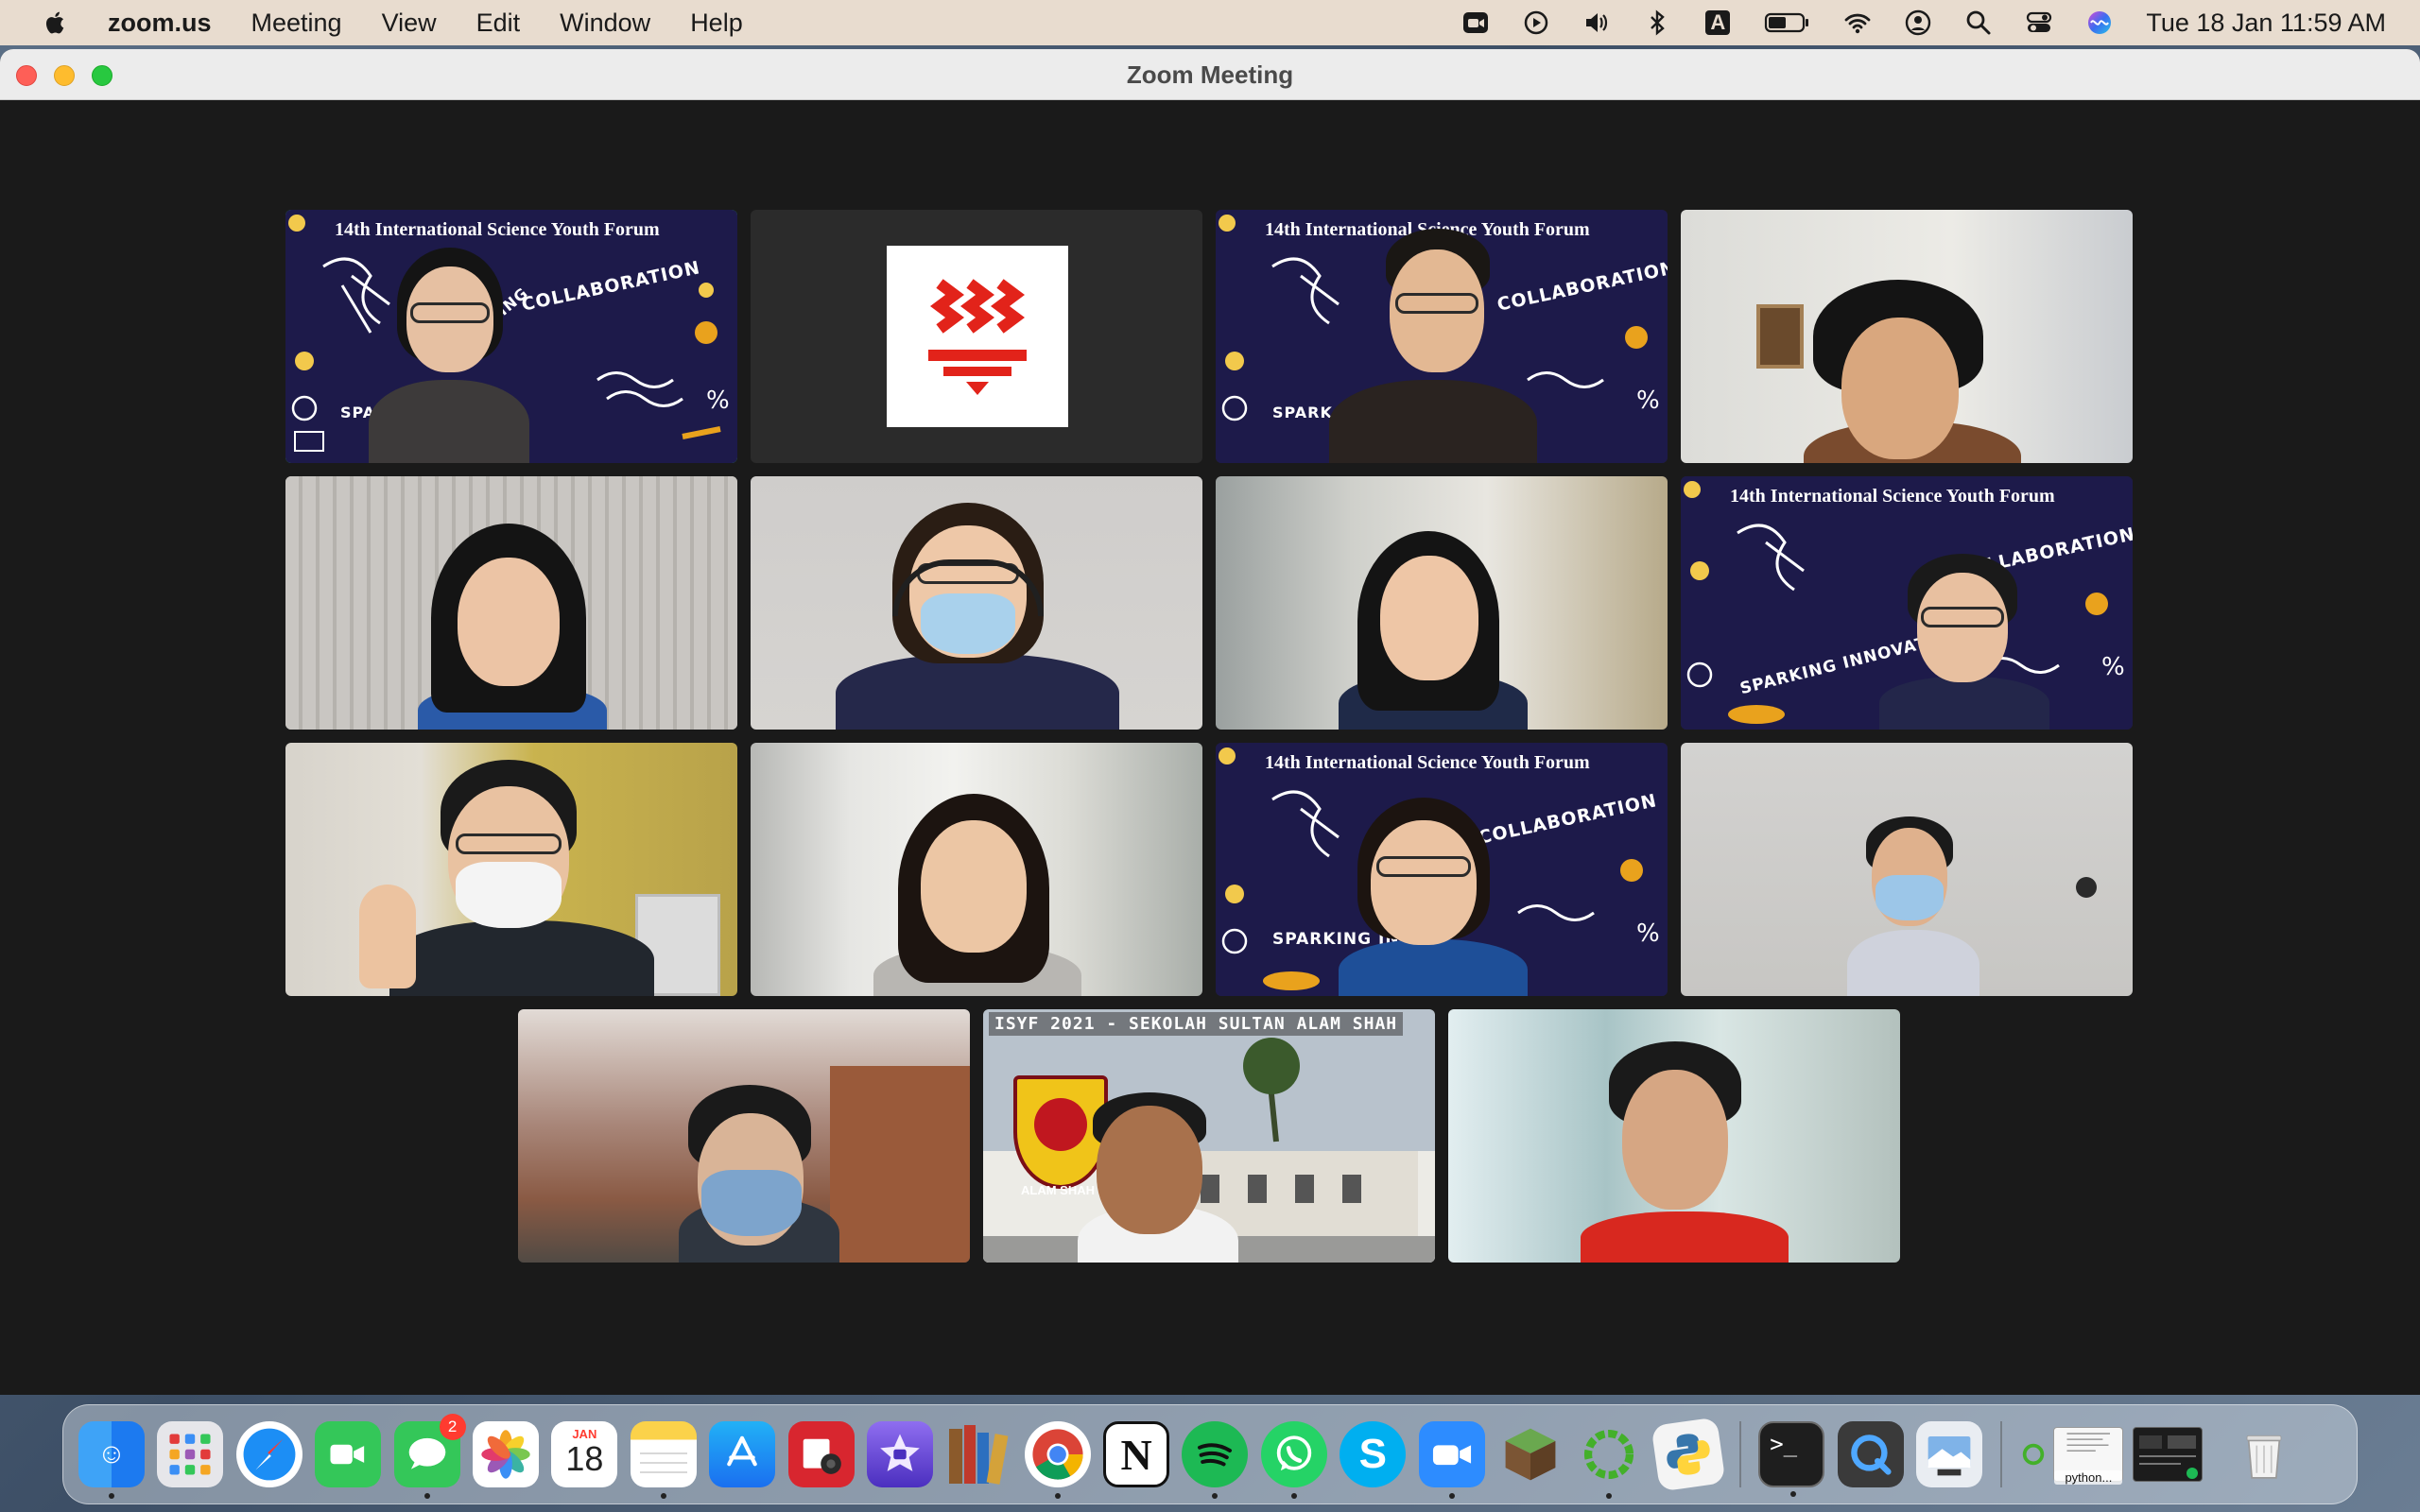 This screenshot has height=1512, width=2420. I want to click on menu-bar: zoom.us Meeting View Edit Window Help A, so click(1210, 22).